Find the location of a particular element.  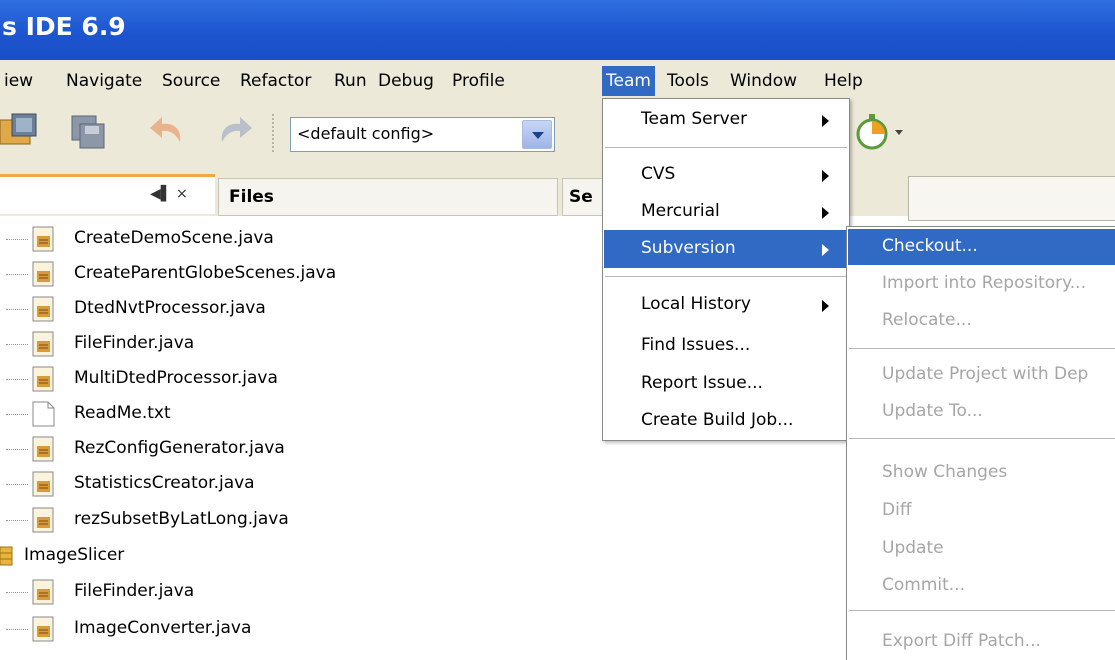

open-project-icon is located at coordinates (20, 132).